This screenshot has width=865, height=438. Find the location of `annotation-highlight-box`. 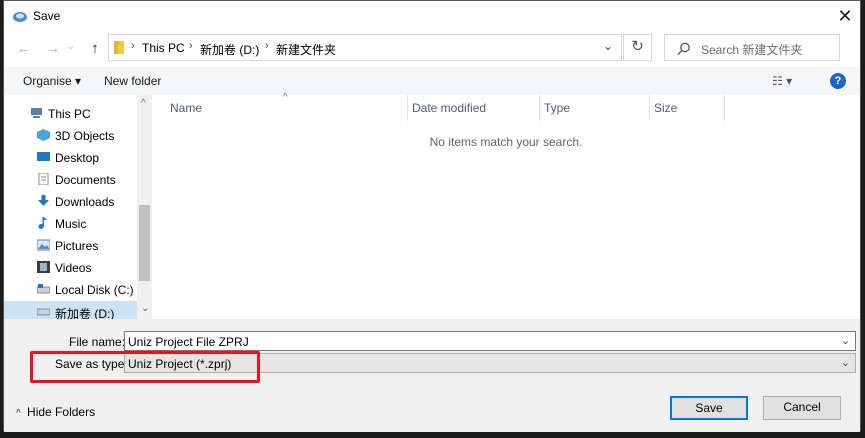

annotation-highlight-box is located at coordinates (145, 367).